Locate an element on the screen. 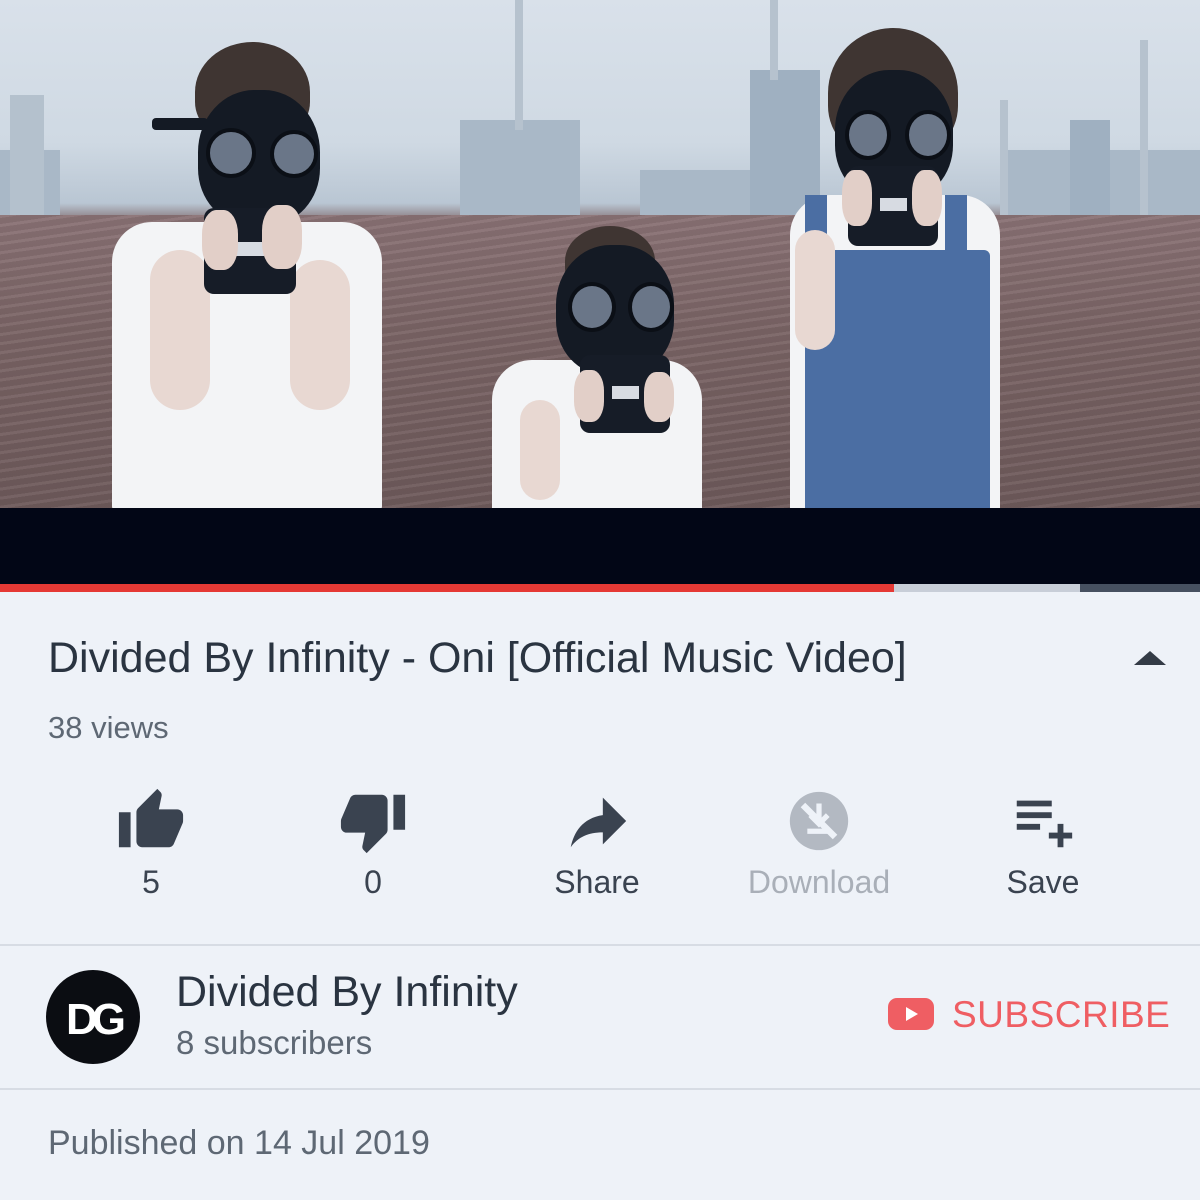 The width and height of the screenshot is (1200, 1200). download-button: Download is located at coordinates (819, 845).